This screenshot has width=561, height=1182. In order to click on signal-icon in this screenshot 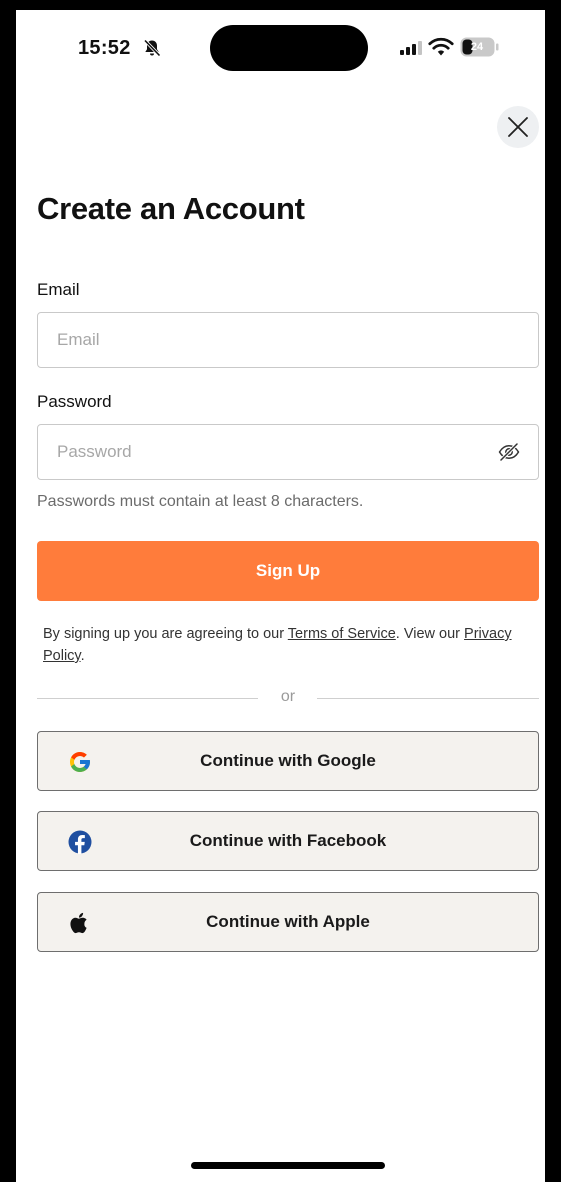, I will do `click(411, 48)`.